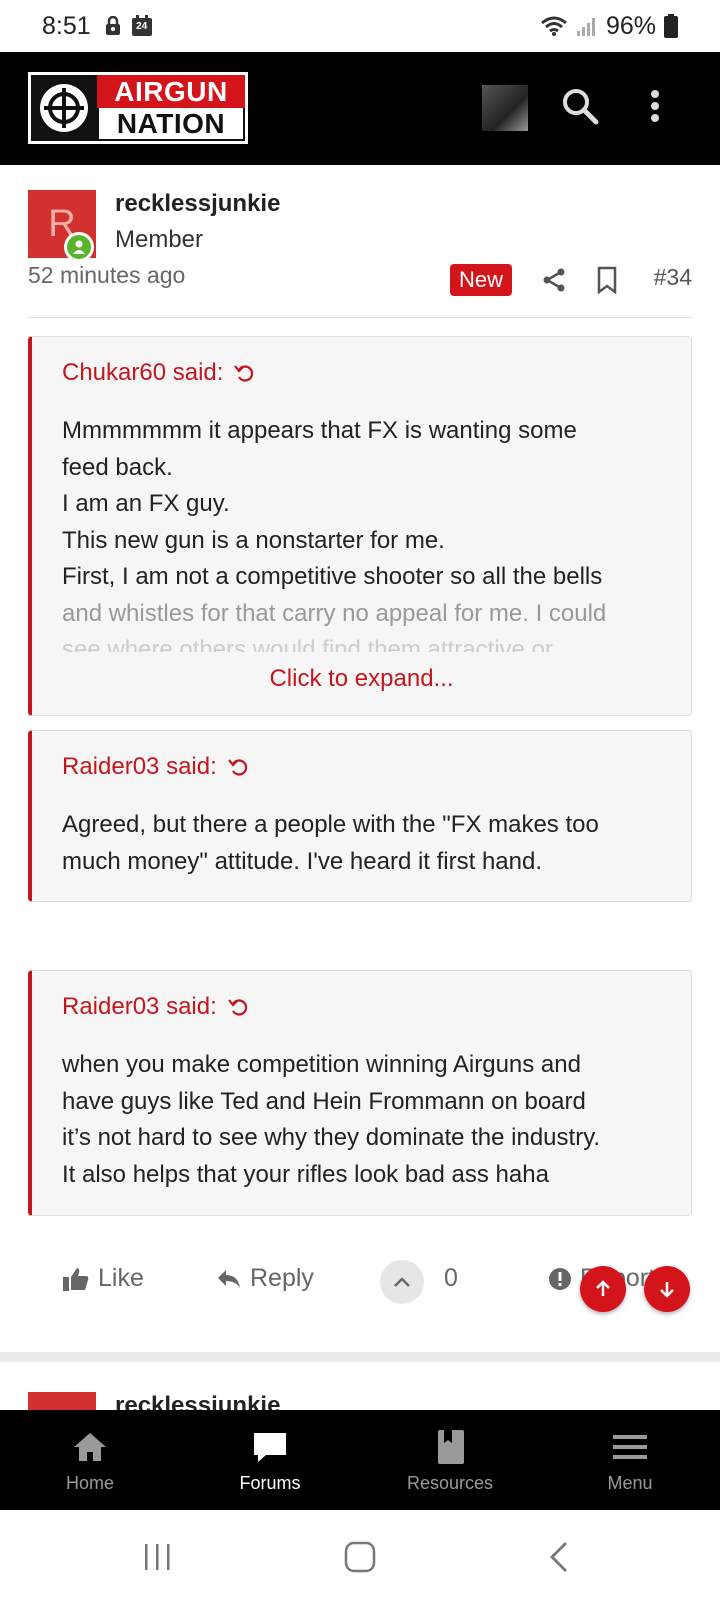 Image resolution: width=720 pixels, height=1600 pixels. What do you see at coordinates (673, 277) in the screenshot?
I see `post-number: #34` at bounding box center [673, 277].